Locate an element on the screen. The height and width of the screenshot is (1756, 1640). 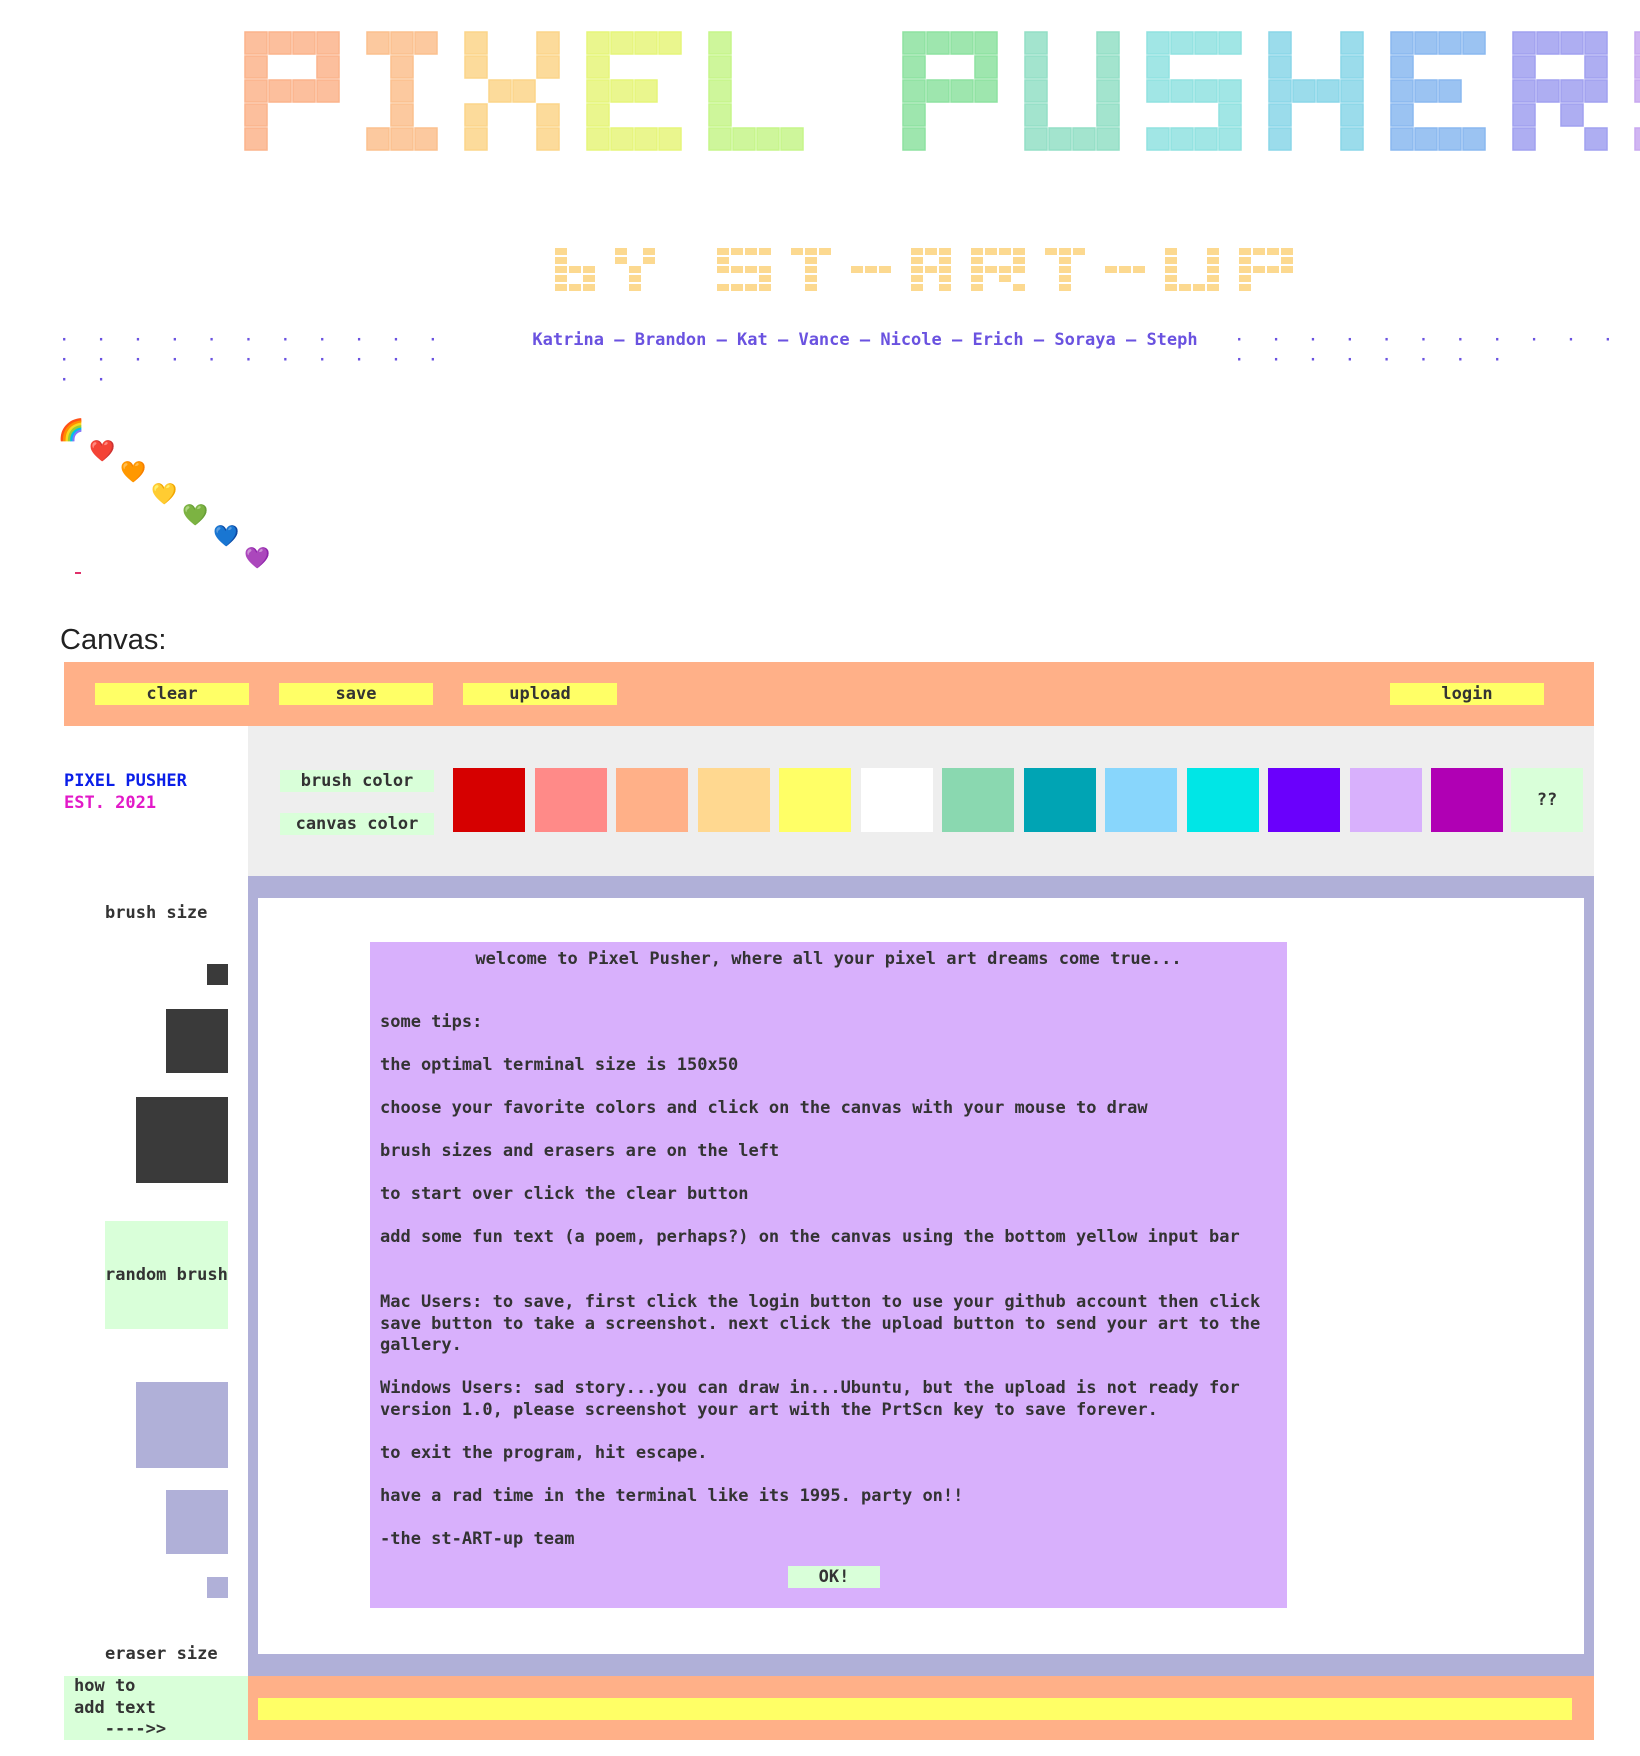
howto-arrow: ---->> is located at coordinates (120, 1729).